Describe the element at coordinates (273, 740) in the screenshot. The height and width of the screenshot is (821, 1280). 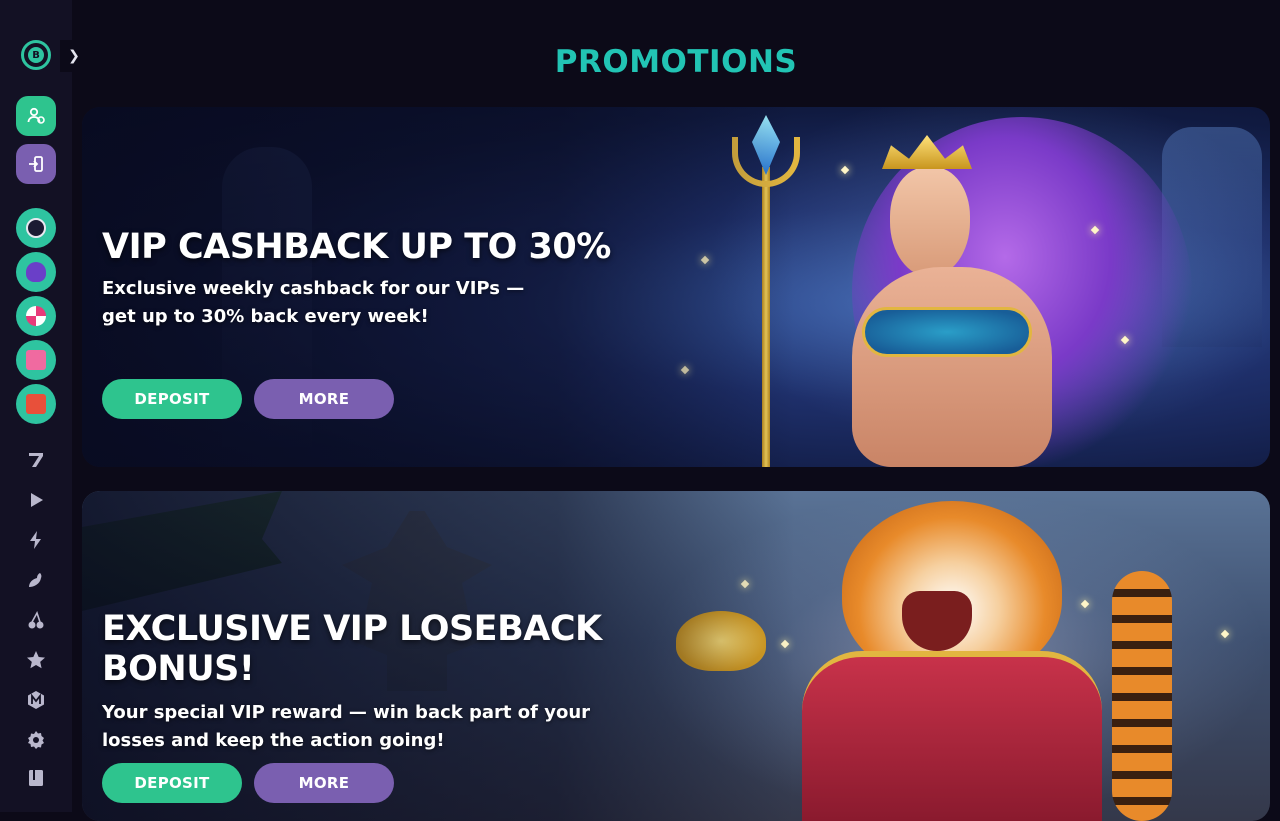
I see `promo-description-line: losses and keep the action going!` at that location.